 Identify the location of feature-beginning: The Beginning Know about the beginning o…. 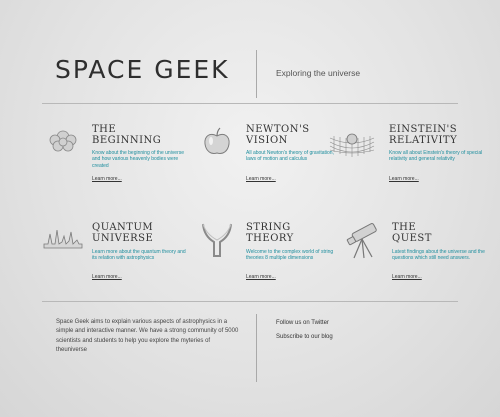
(114, 159).